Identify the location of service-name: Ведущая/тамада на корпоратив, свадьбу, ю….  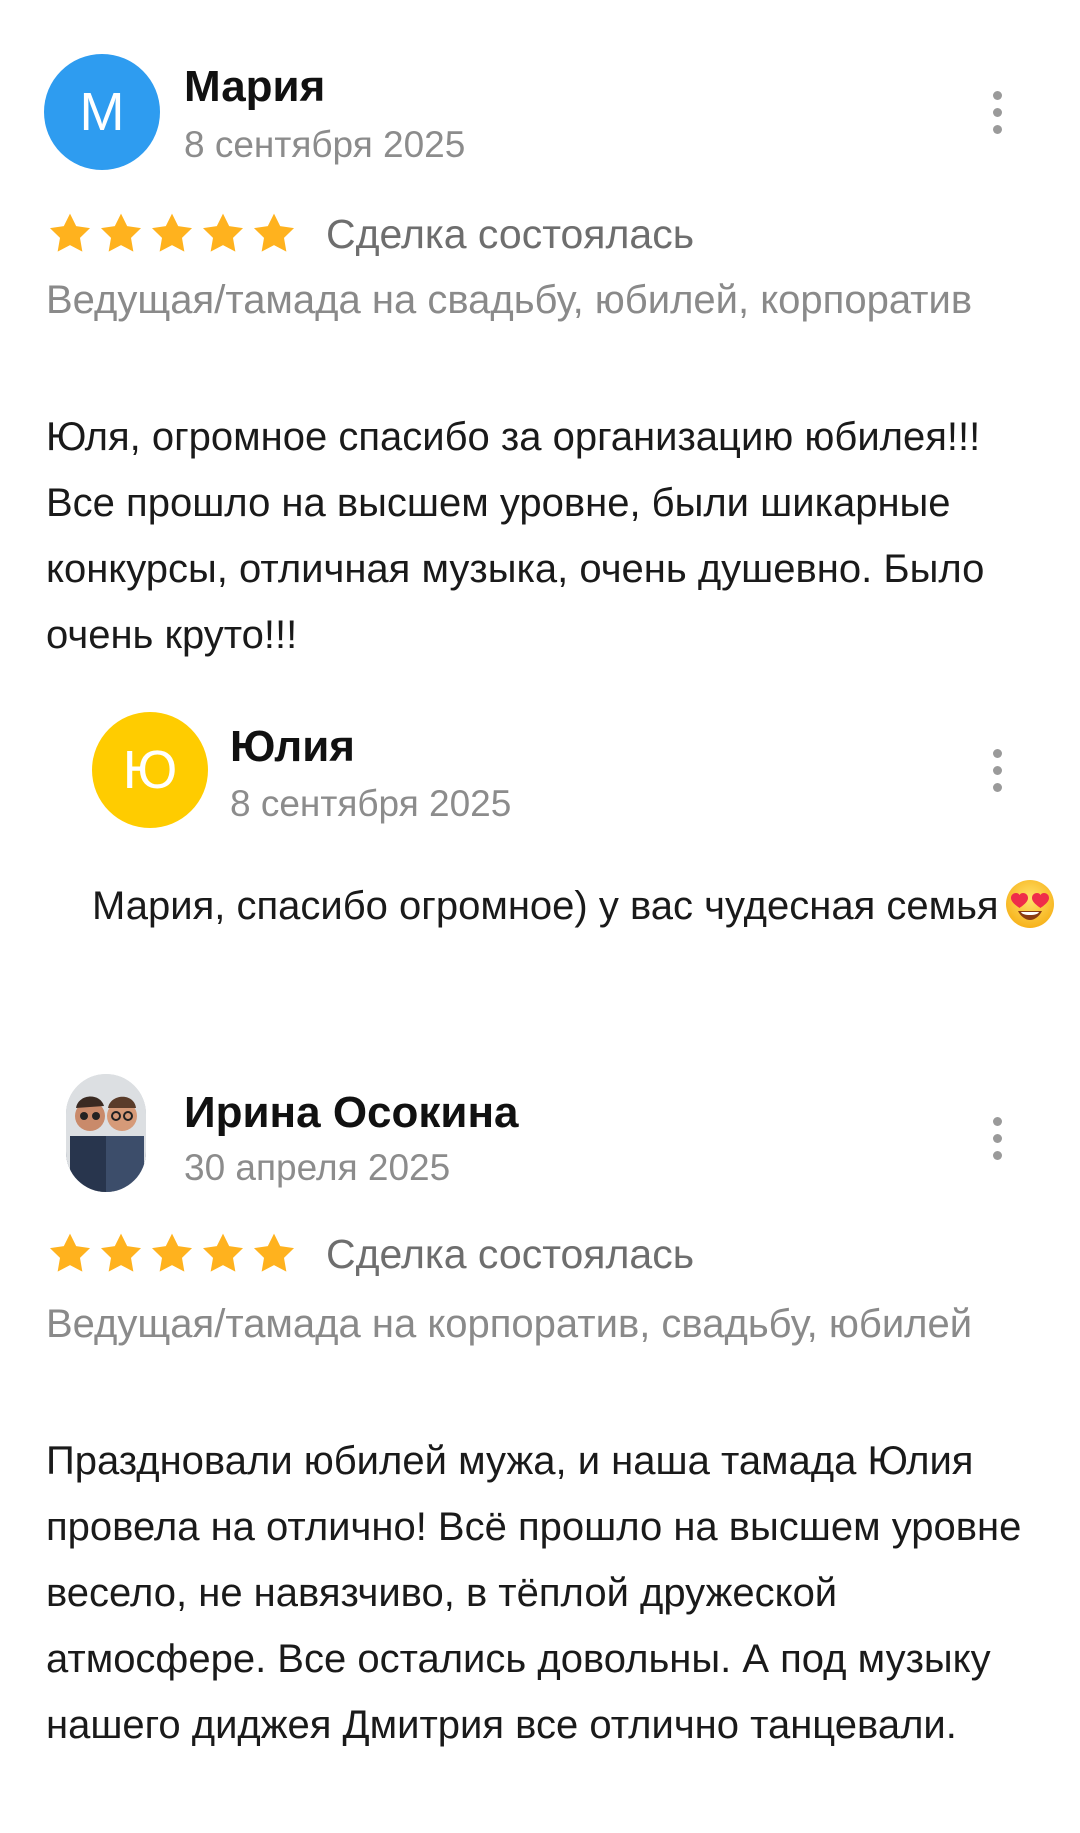
(509, 1324).